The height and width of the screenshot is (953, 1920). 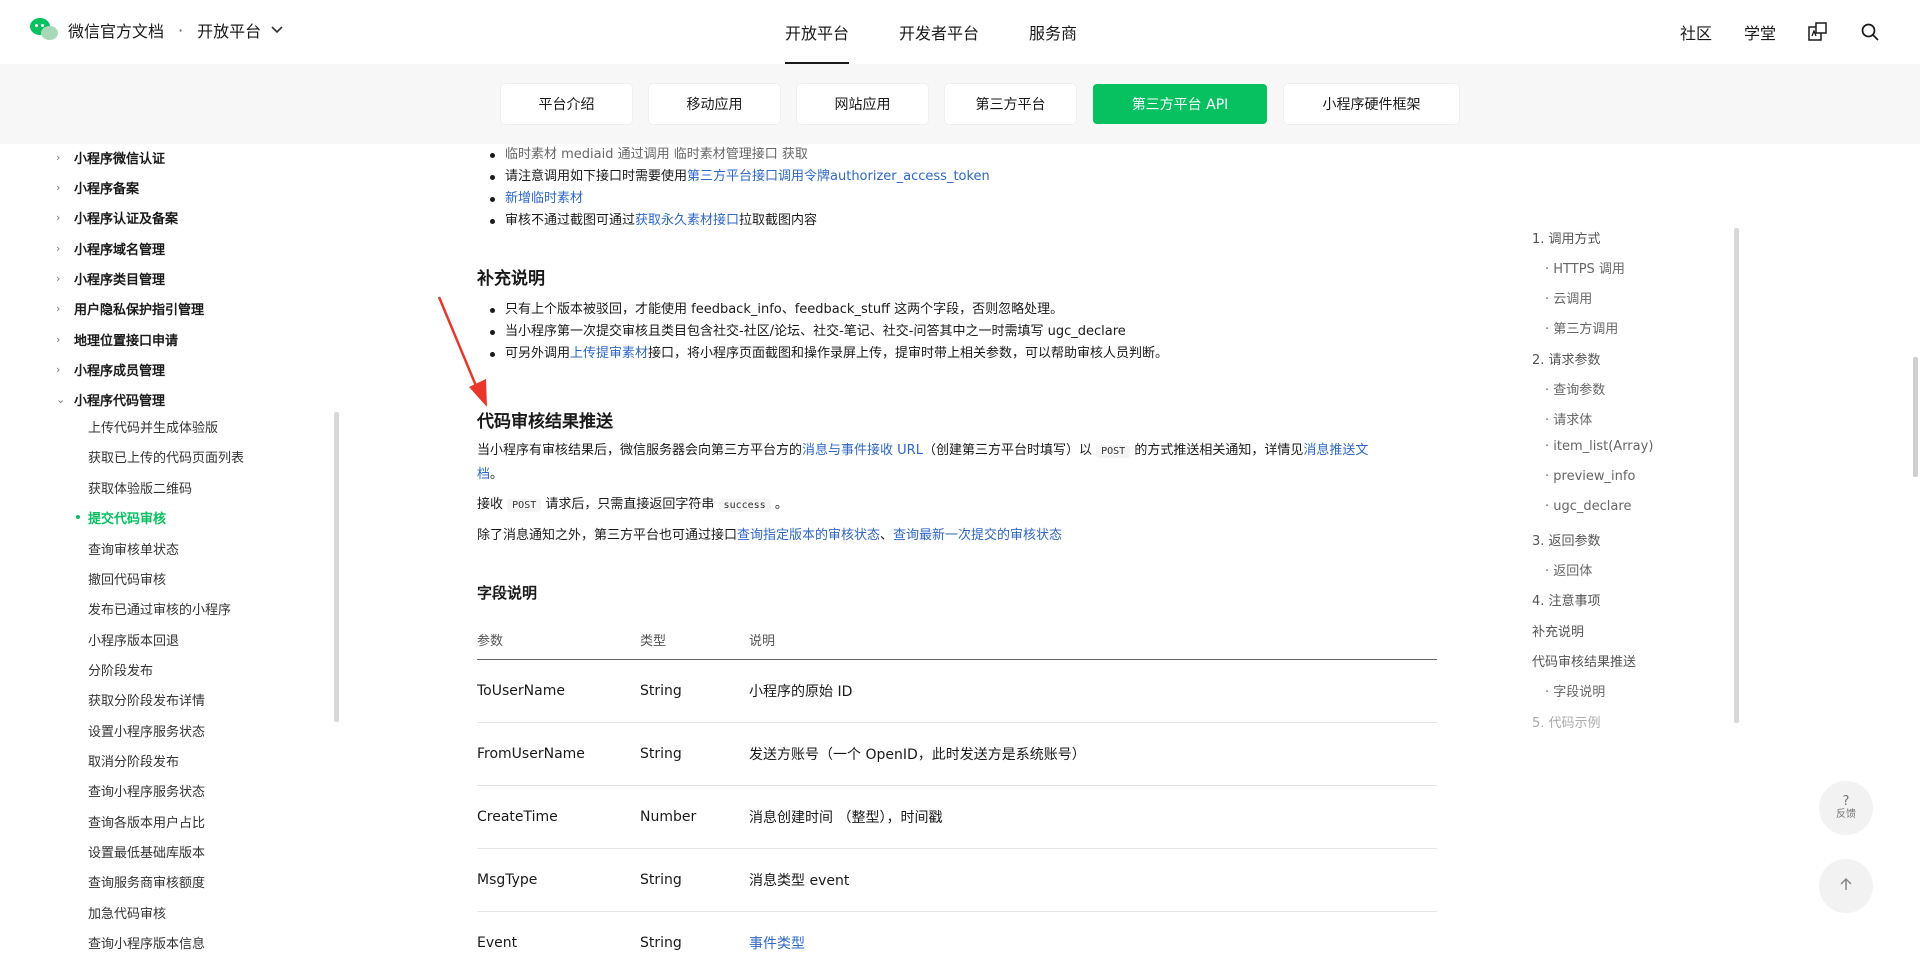 I want to click on toc-item: preview_info, so click(x=1590, y=476).